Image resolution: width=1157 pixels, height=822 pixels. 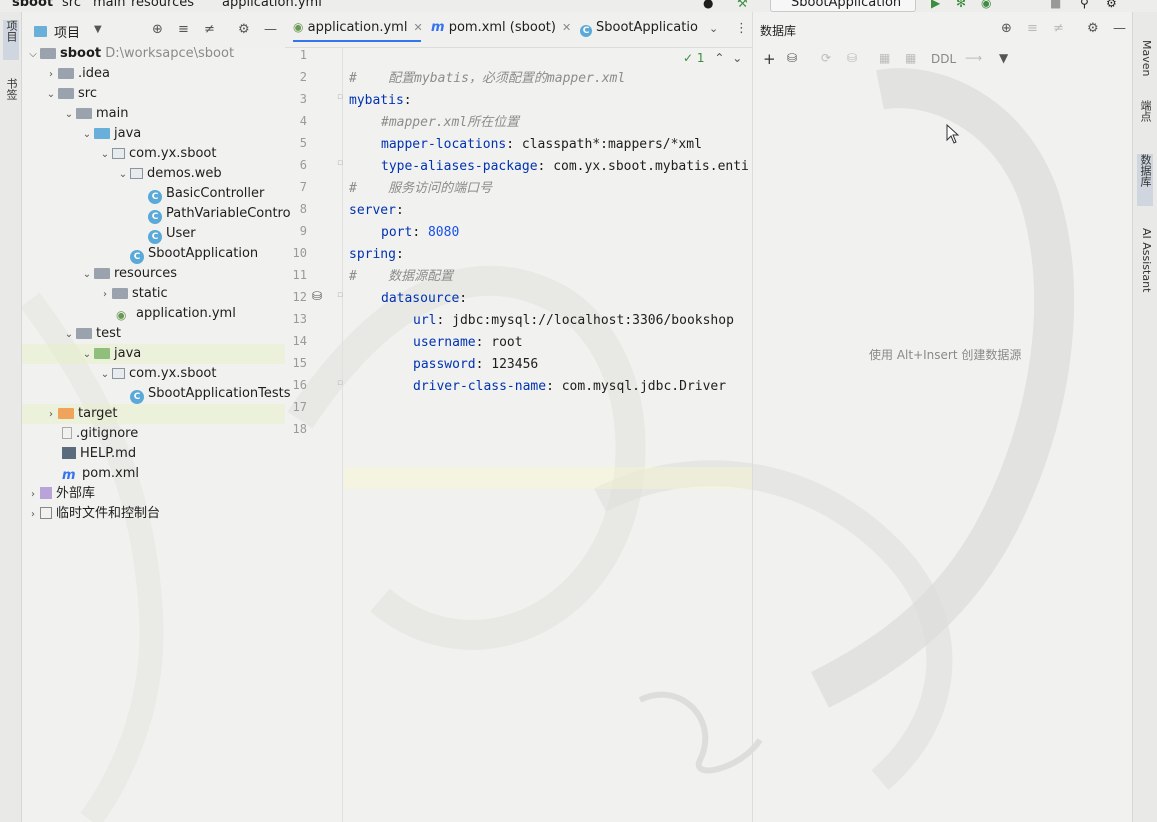 What do you see at coordinates (501, 31) in the screenshot?
I see `tab-pom-xml: m pom.xml (sboot) ✕` at bounding box center [501, 31].